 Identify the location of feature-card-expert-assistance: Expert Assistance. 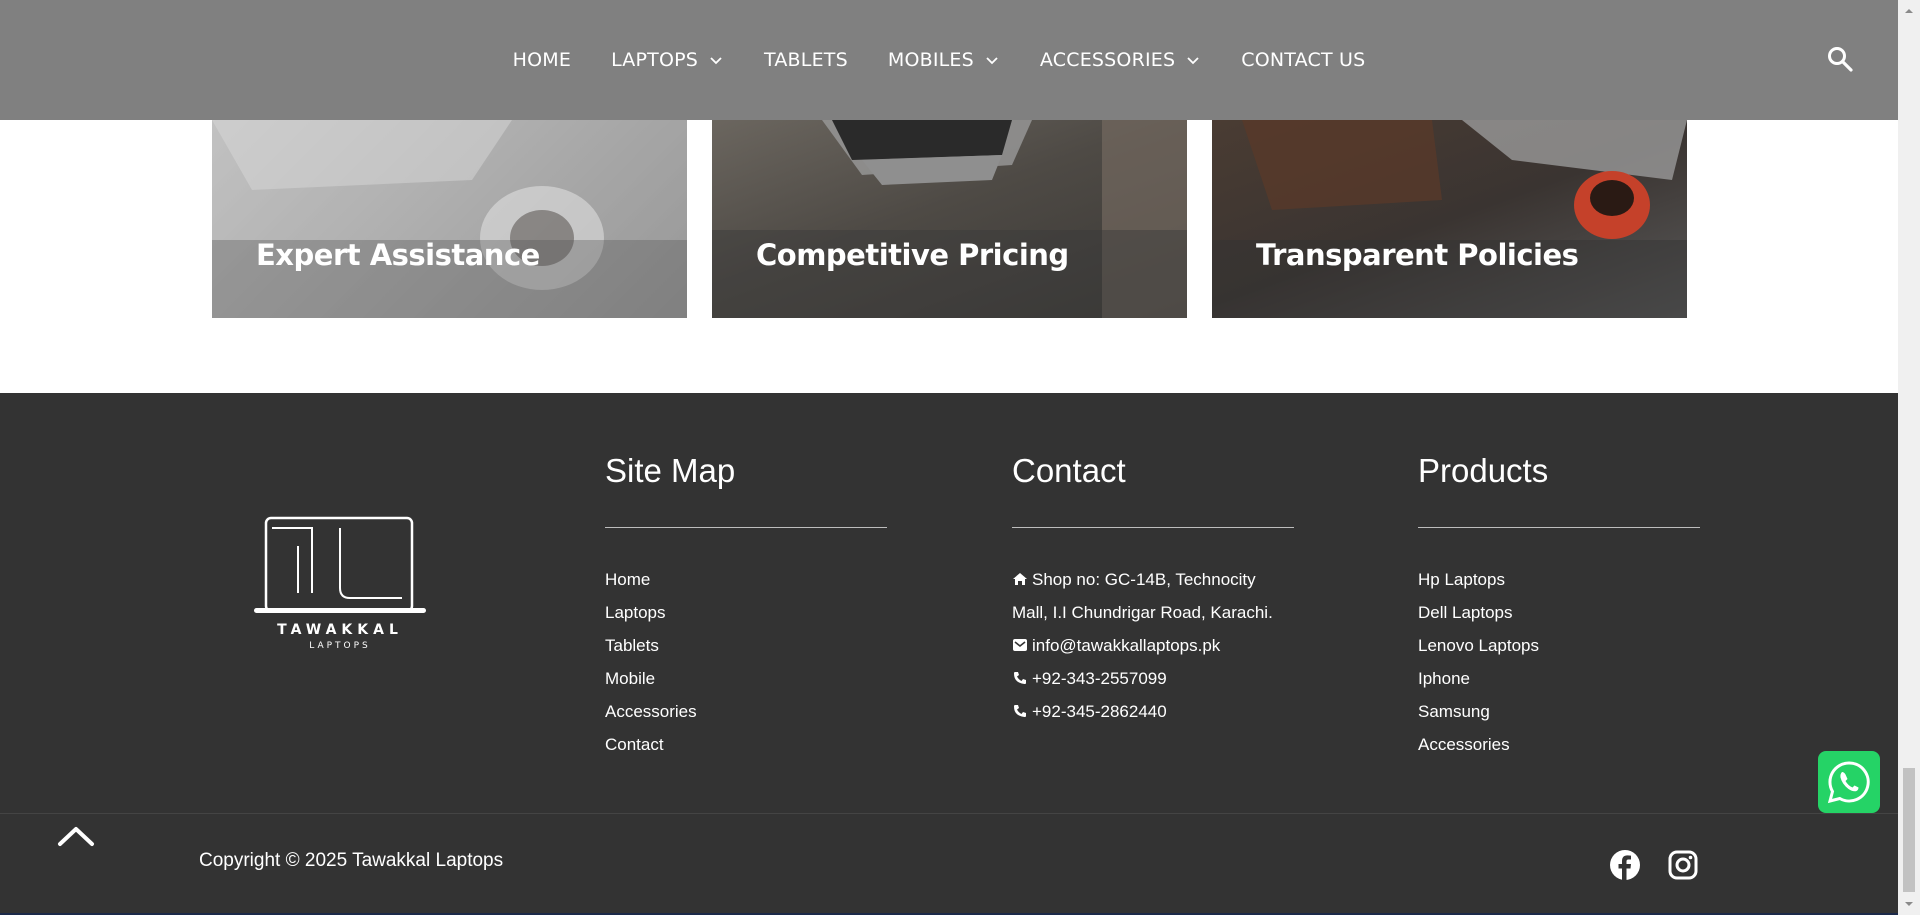
(449, 219).